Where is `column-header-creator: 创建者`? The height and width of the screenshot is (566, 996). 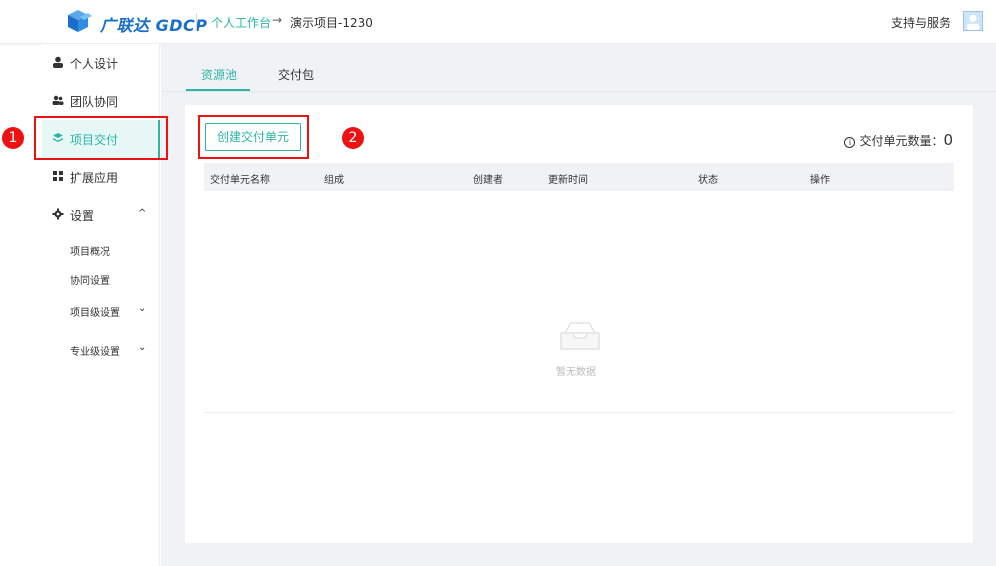
column-header-creator: 创建者 is located at coordinates (488, 178).